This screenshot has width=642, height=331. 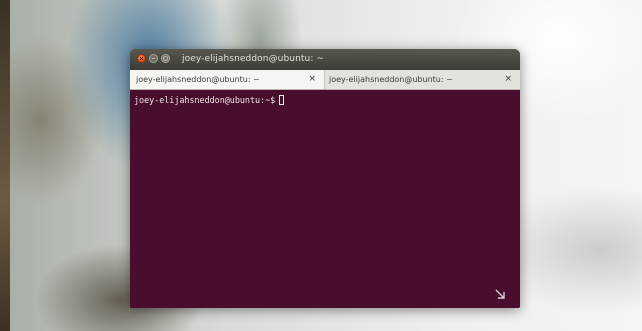 I want to click on tab-2-close-icon: ×, so click(x=508, y=79).